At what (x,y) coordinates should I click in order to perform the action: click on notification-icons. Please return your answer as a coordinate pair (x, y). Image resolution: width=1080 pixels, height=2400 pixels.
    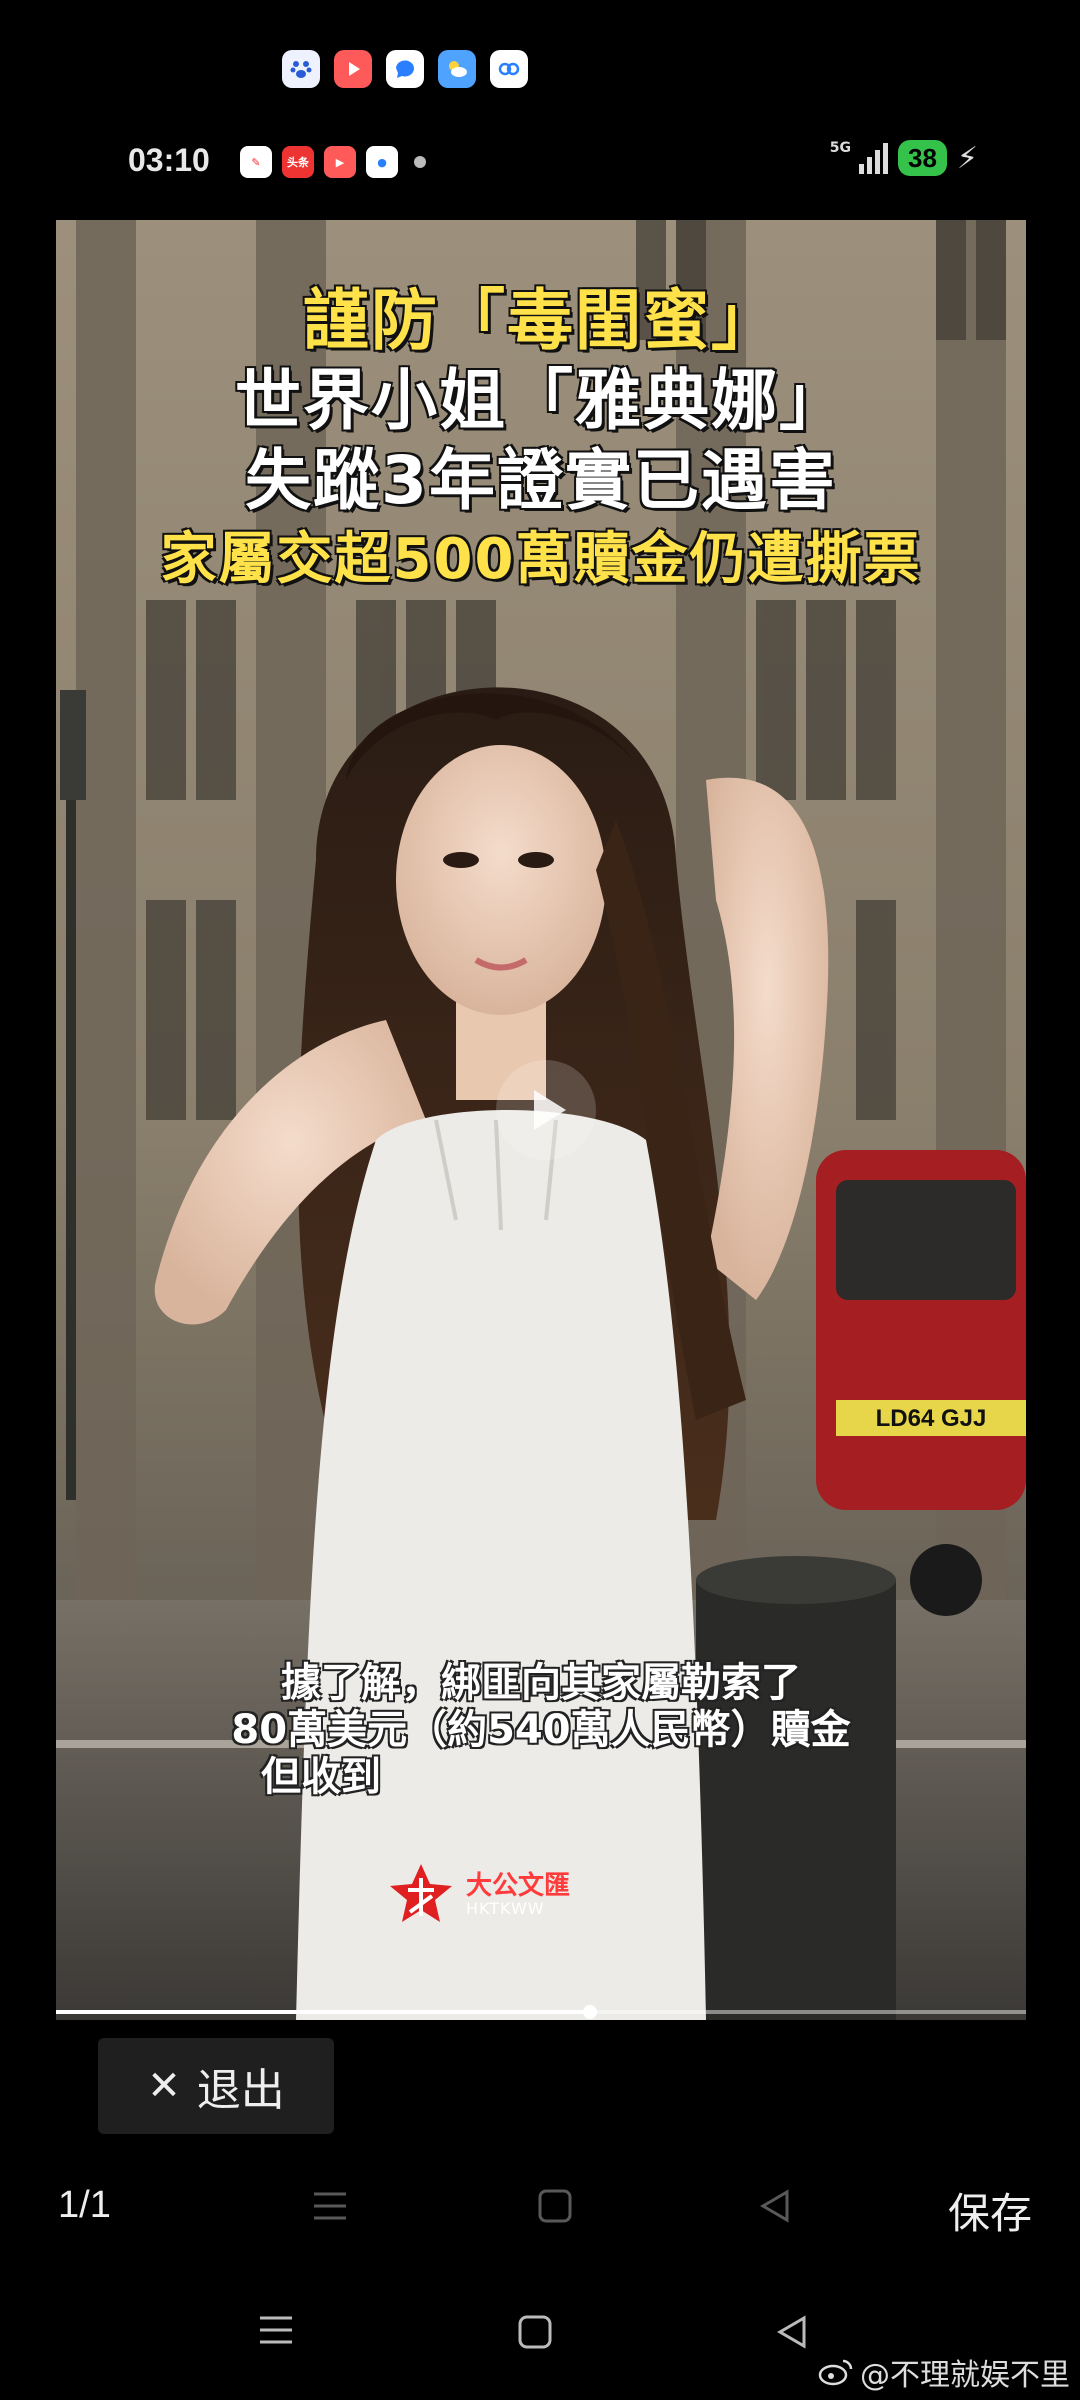
    Looking at the image, I should click on (405, 69).